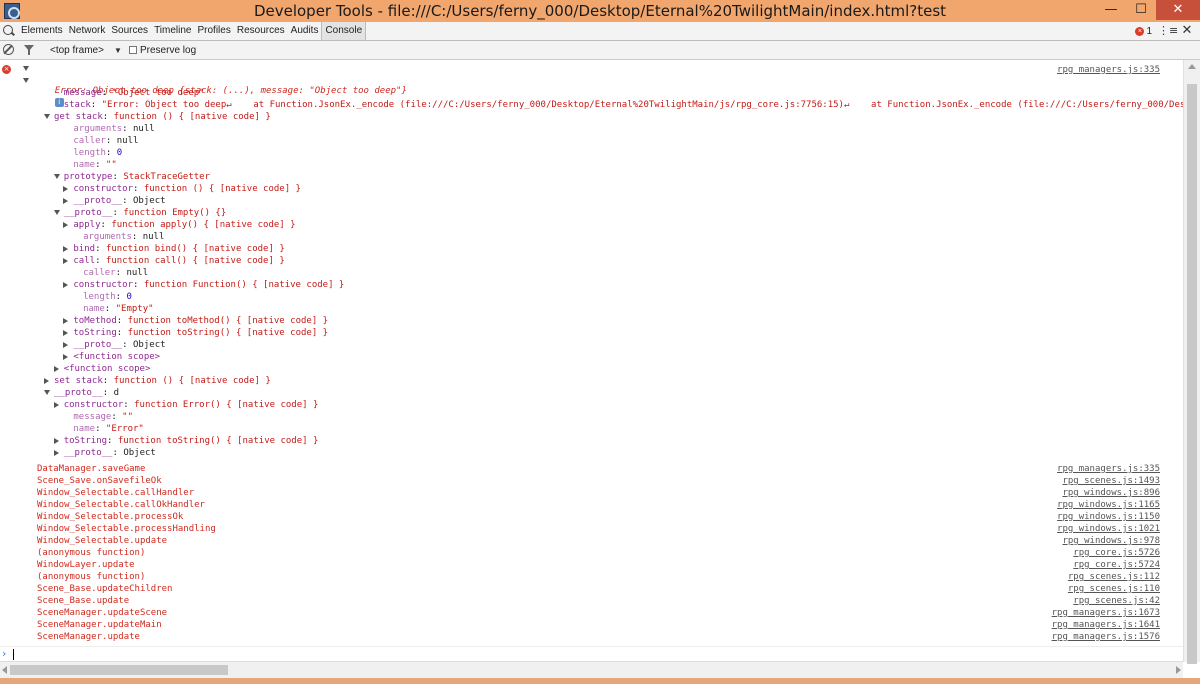  Describe the element at coordinates (1111, 493) in the screenshot. I see `stack-frame-source-link: rpg_windows.js:896` at that location.